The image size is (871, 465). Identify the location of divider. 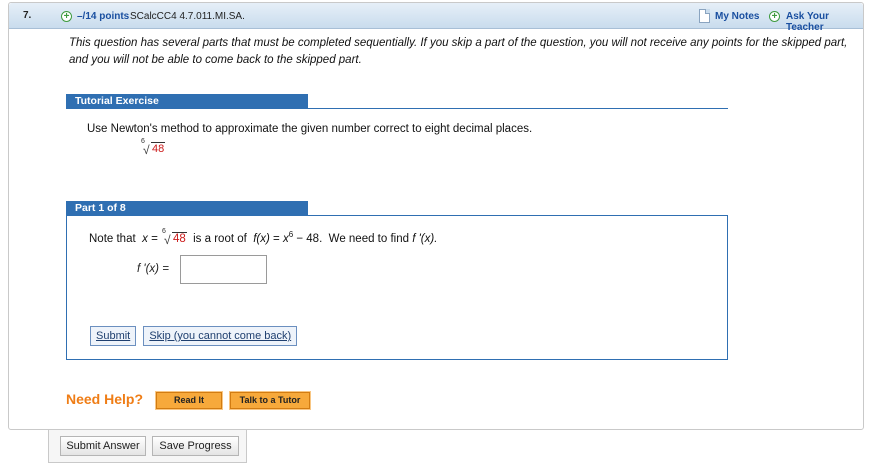
(397, 108).